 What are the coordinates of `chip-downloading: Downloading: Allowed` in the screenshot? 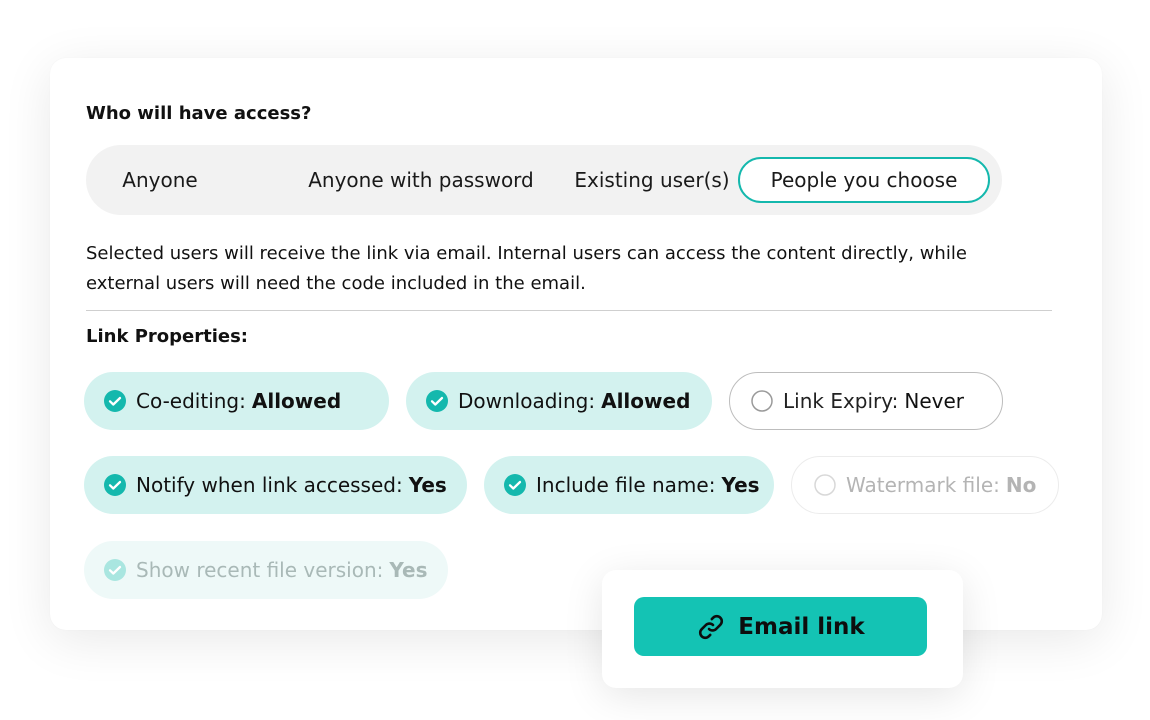 It's located at (559, 401).